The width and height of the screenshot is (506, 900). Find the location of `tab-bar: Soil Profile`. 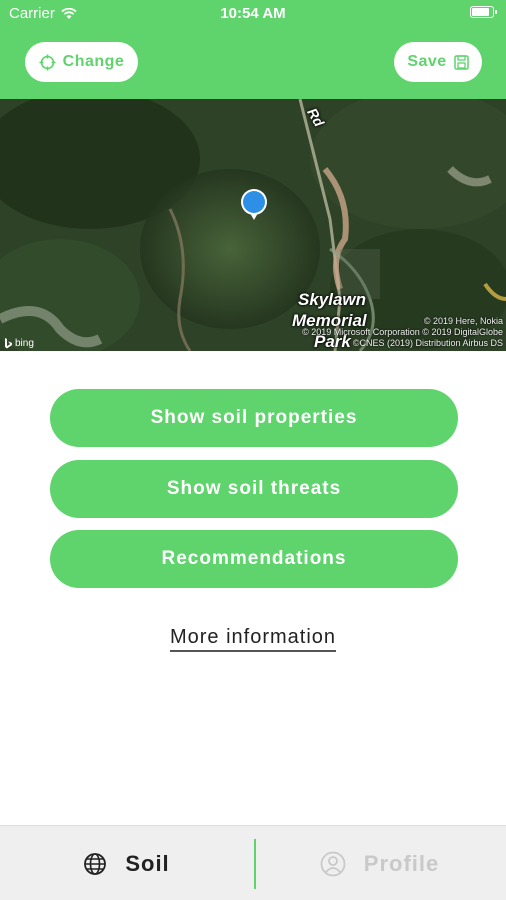

tab-bar: Soil Profile is located at coordinates (253, 862).